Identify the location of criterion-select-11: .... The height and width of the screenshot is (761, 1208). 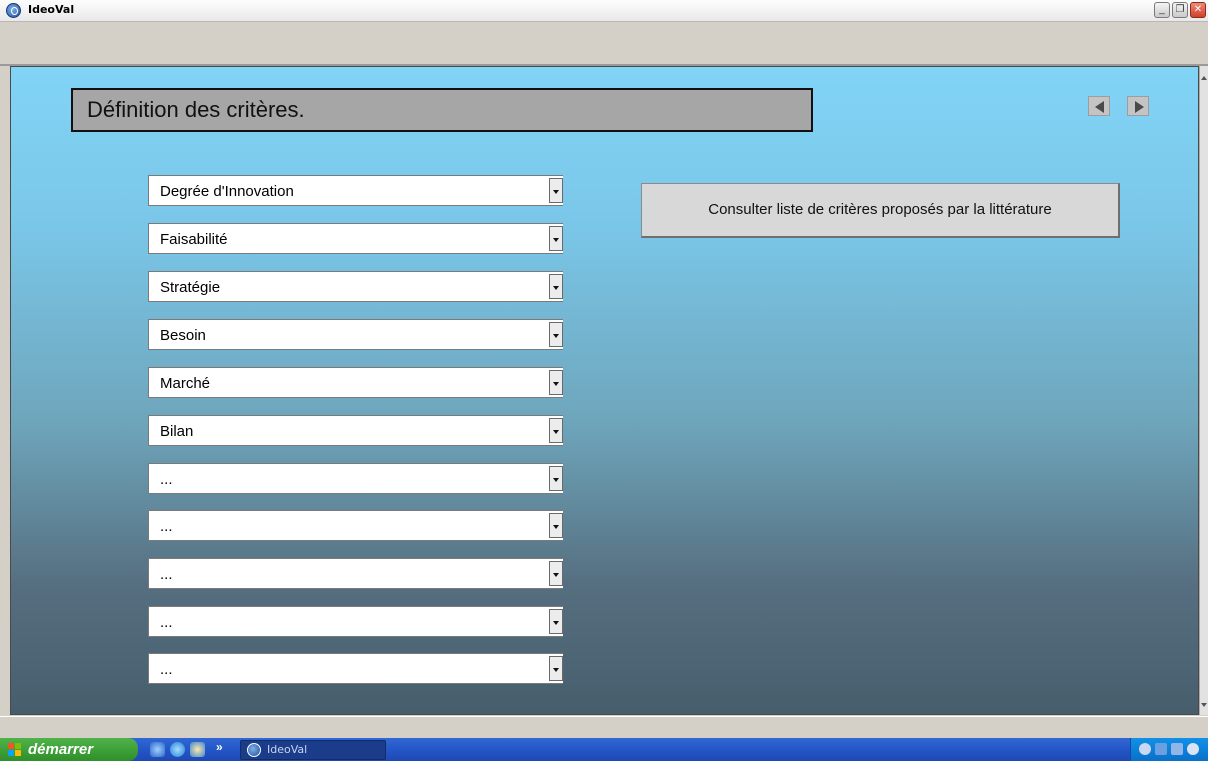
(355, 668).